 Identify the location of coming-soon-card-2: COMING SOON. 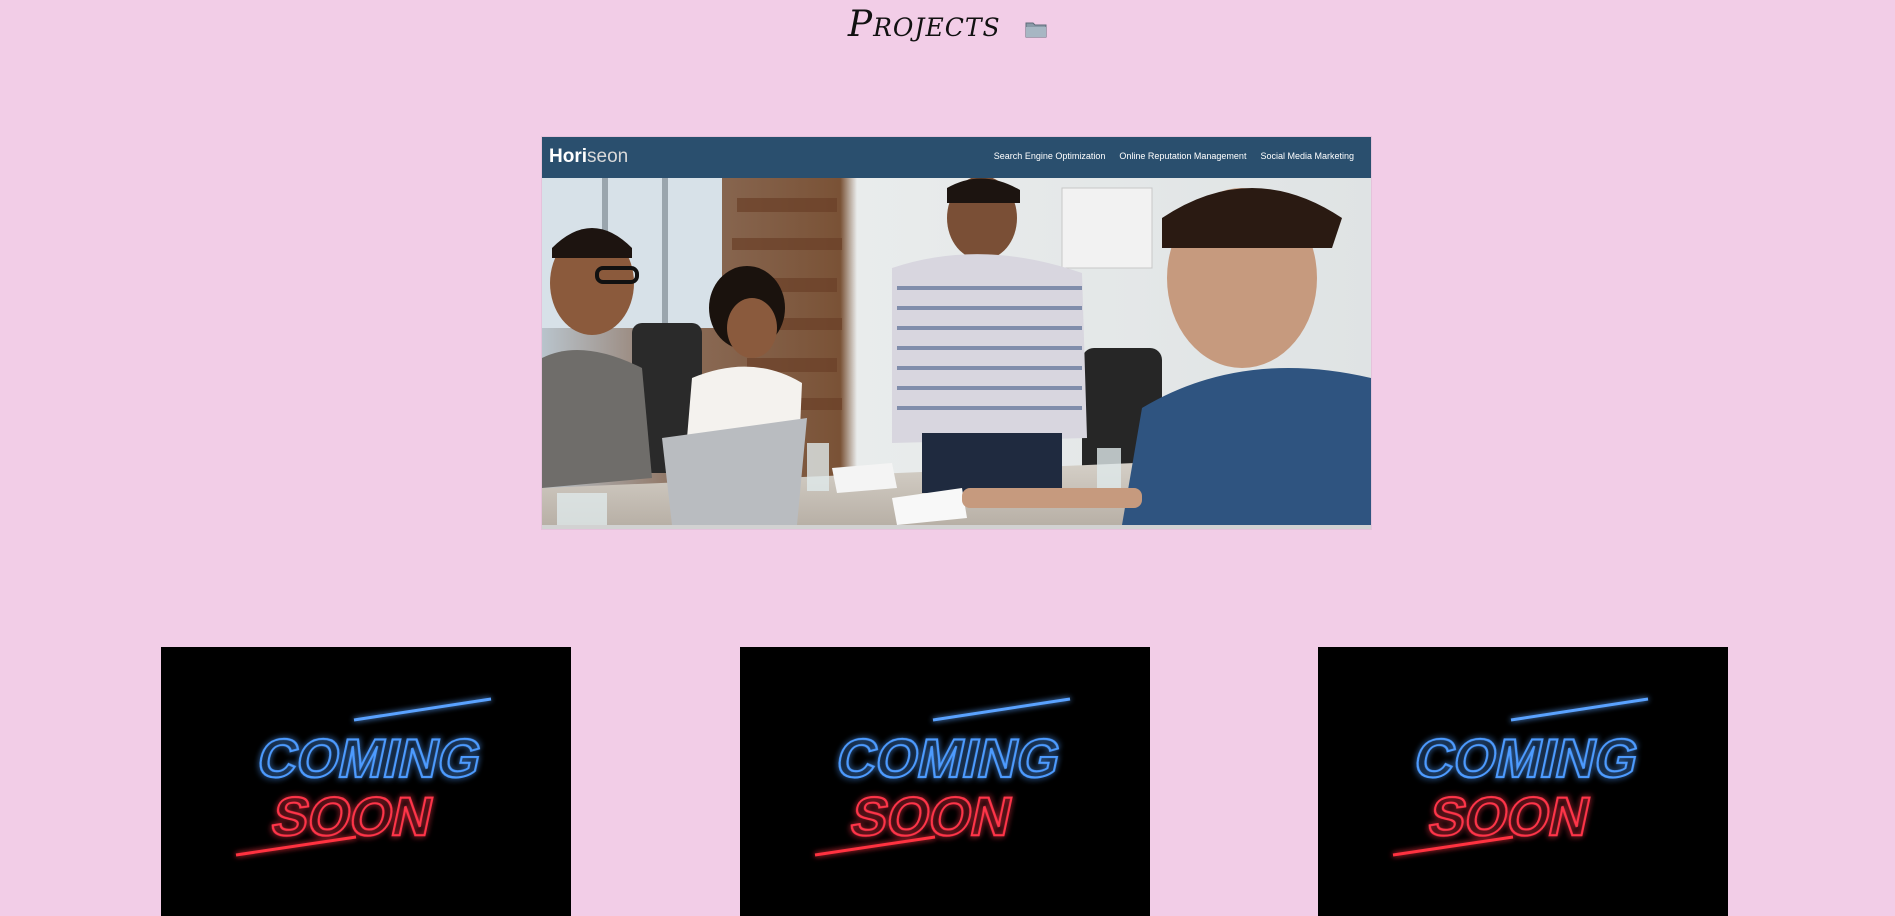
(945, 781).